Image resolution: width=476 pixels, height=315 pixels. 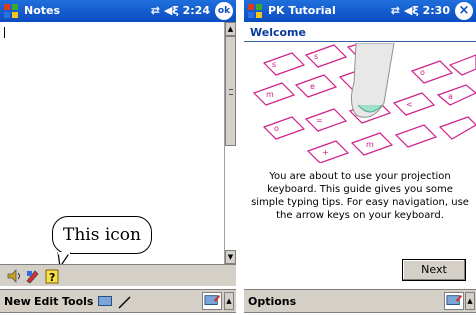 I want to click on svg-text: e, so click(x=312, y=86).